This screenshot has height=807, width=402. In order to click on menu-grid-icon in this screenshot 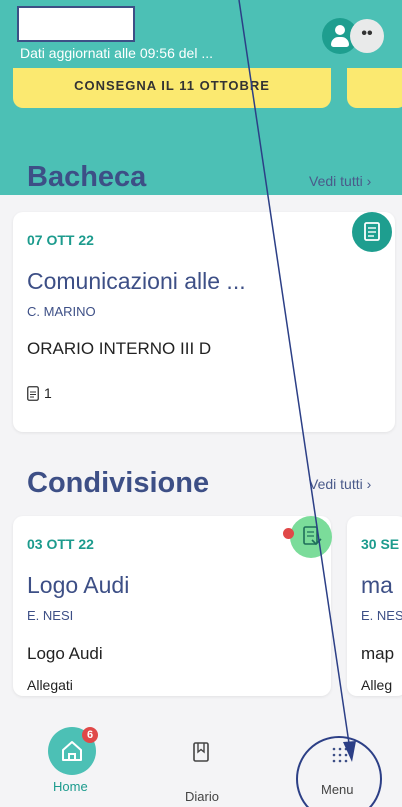, I will do `click(340, 757)`.